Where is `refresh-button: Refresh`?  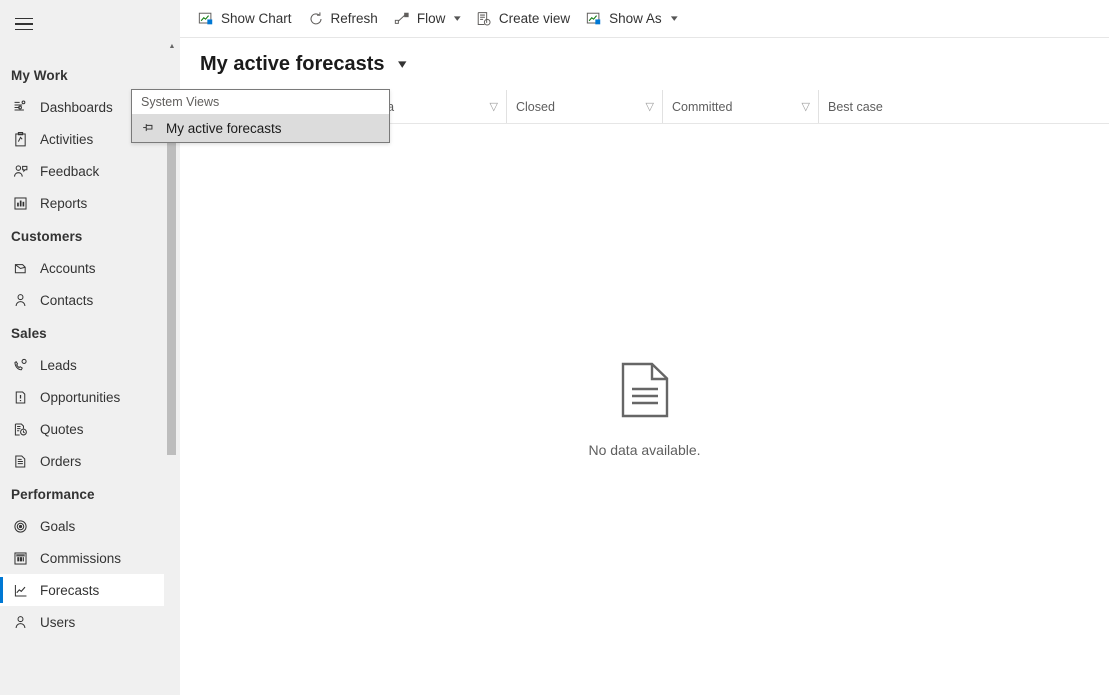
refresh-button: Refresh is located at coordinates (343, 19).